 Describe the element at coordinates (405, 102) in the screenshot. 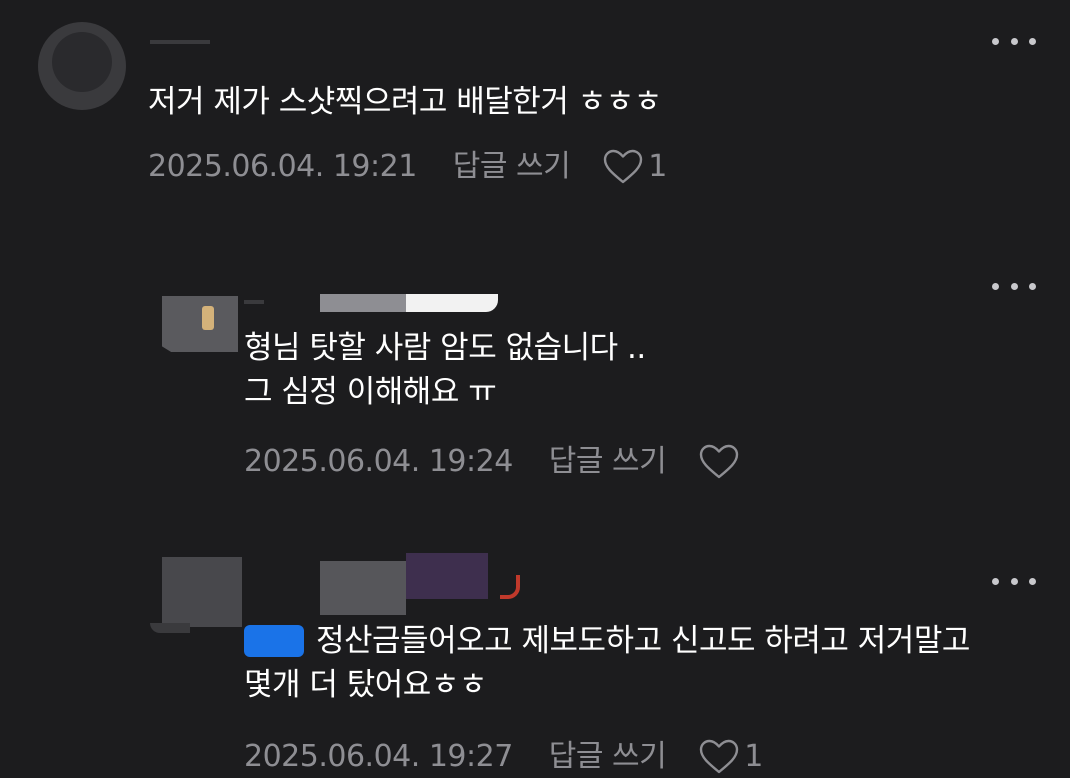

I see `comment-text: 저거 제가 스샷찍으려고 배달한거 ㅎㅎㅎ` at that location.